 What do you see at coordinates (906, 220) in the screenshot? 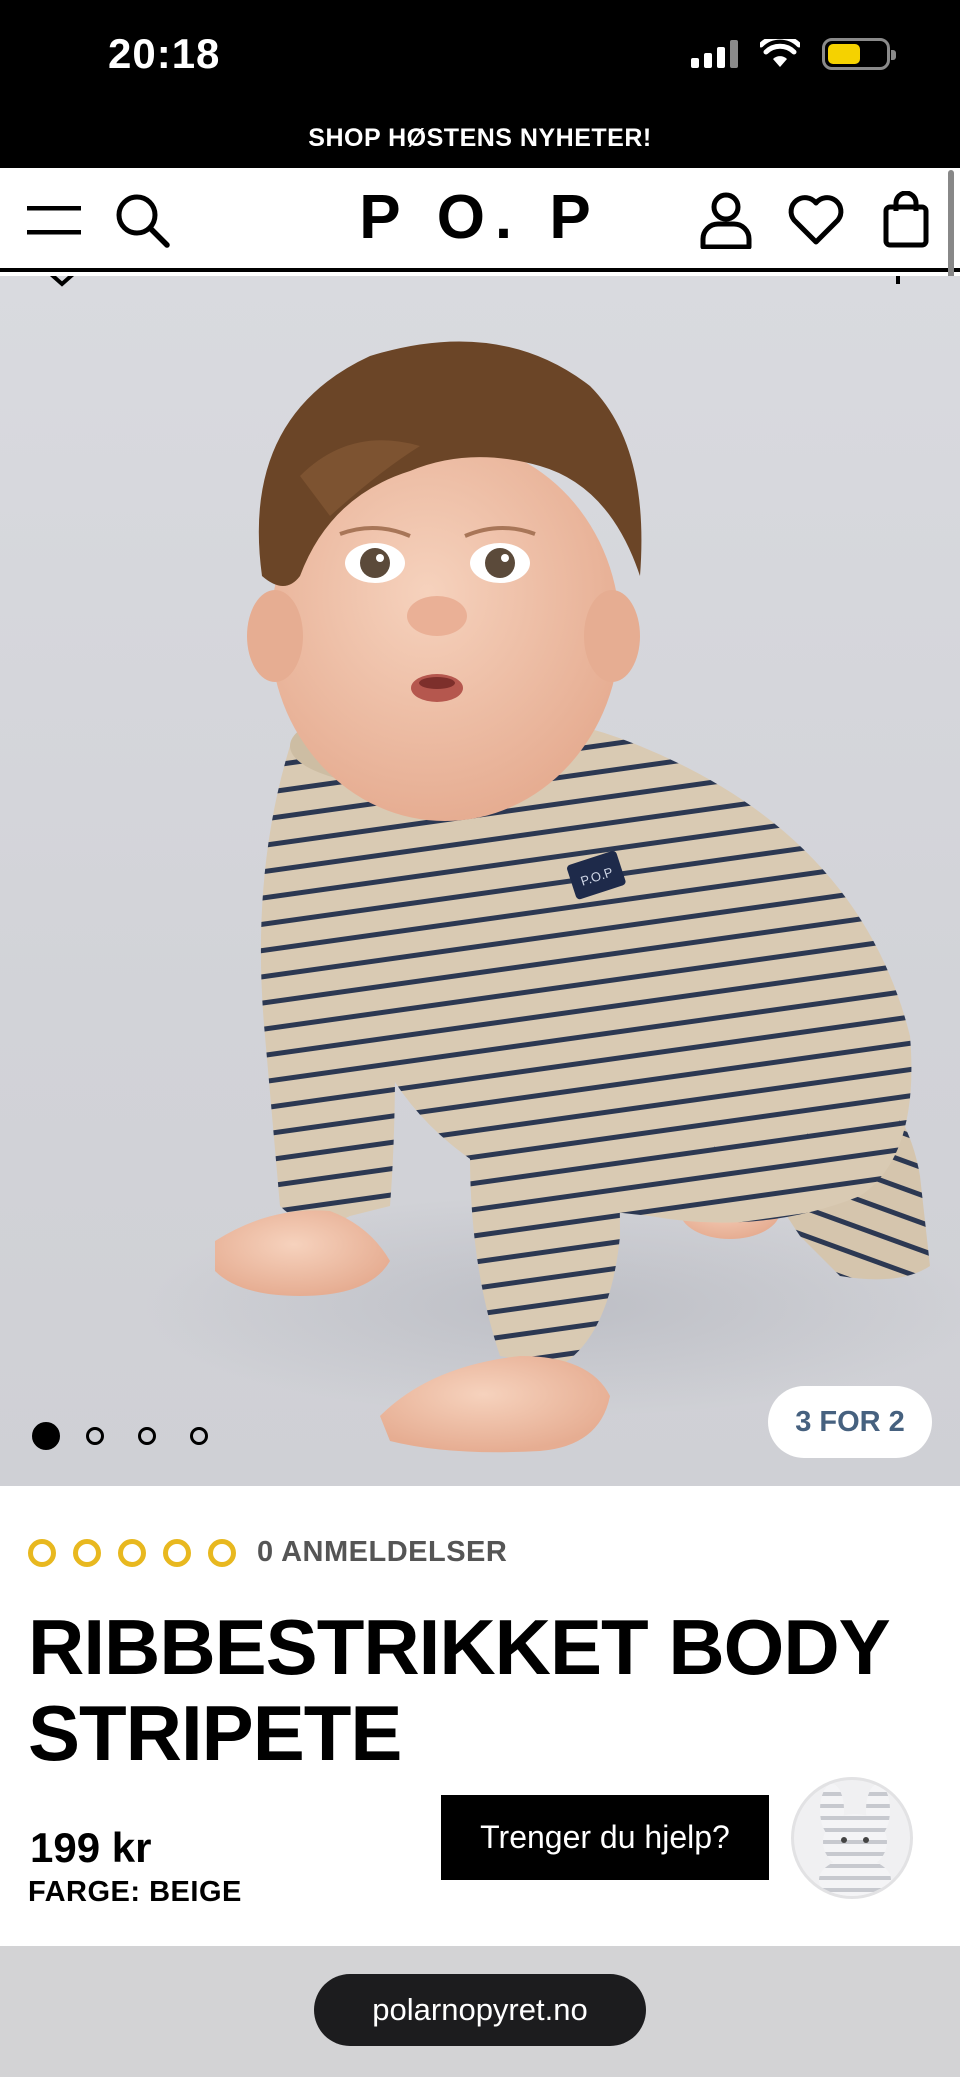
I see `shopping-bag-icon` at bounding box center [906, 220].